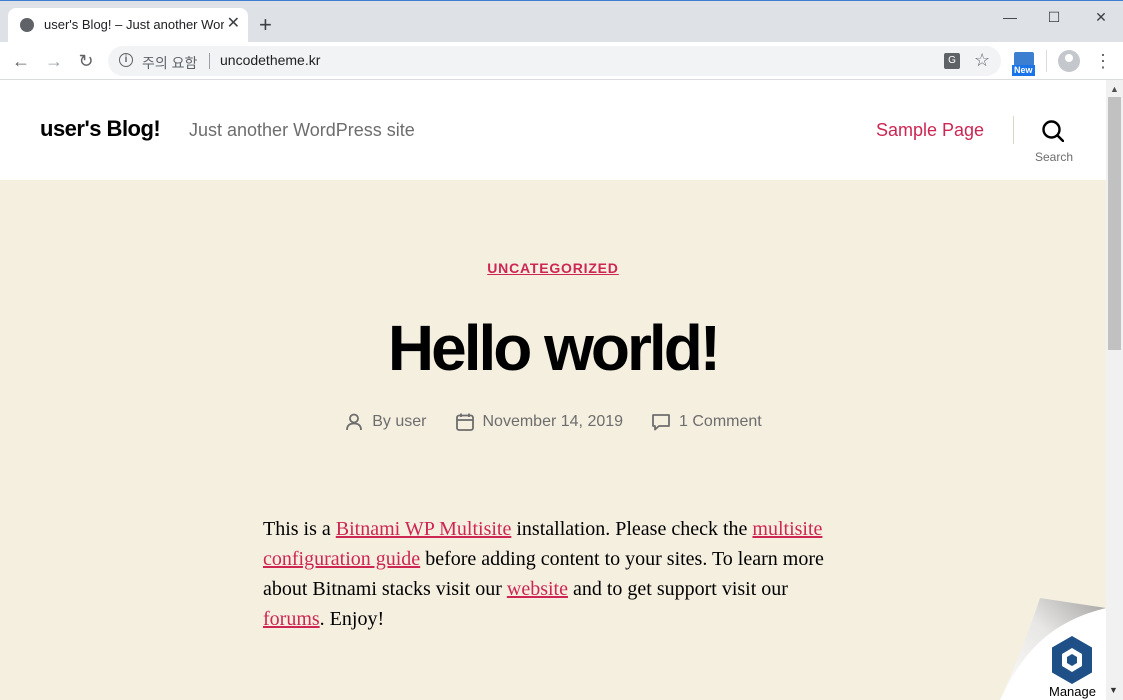  I want to click on manage-label: Manage, so click(1072, 691).